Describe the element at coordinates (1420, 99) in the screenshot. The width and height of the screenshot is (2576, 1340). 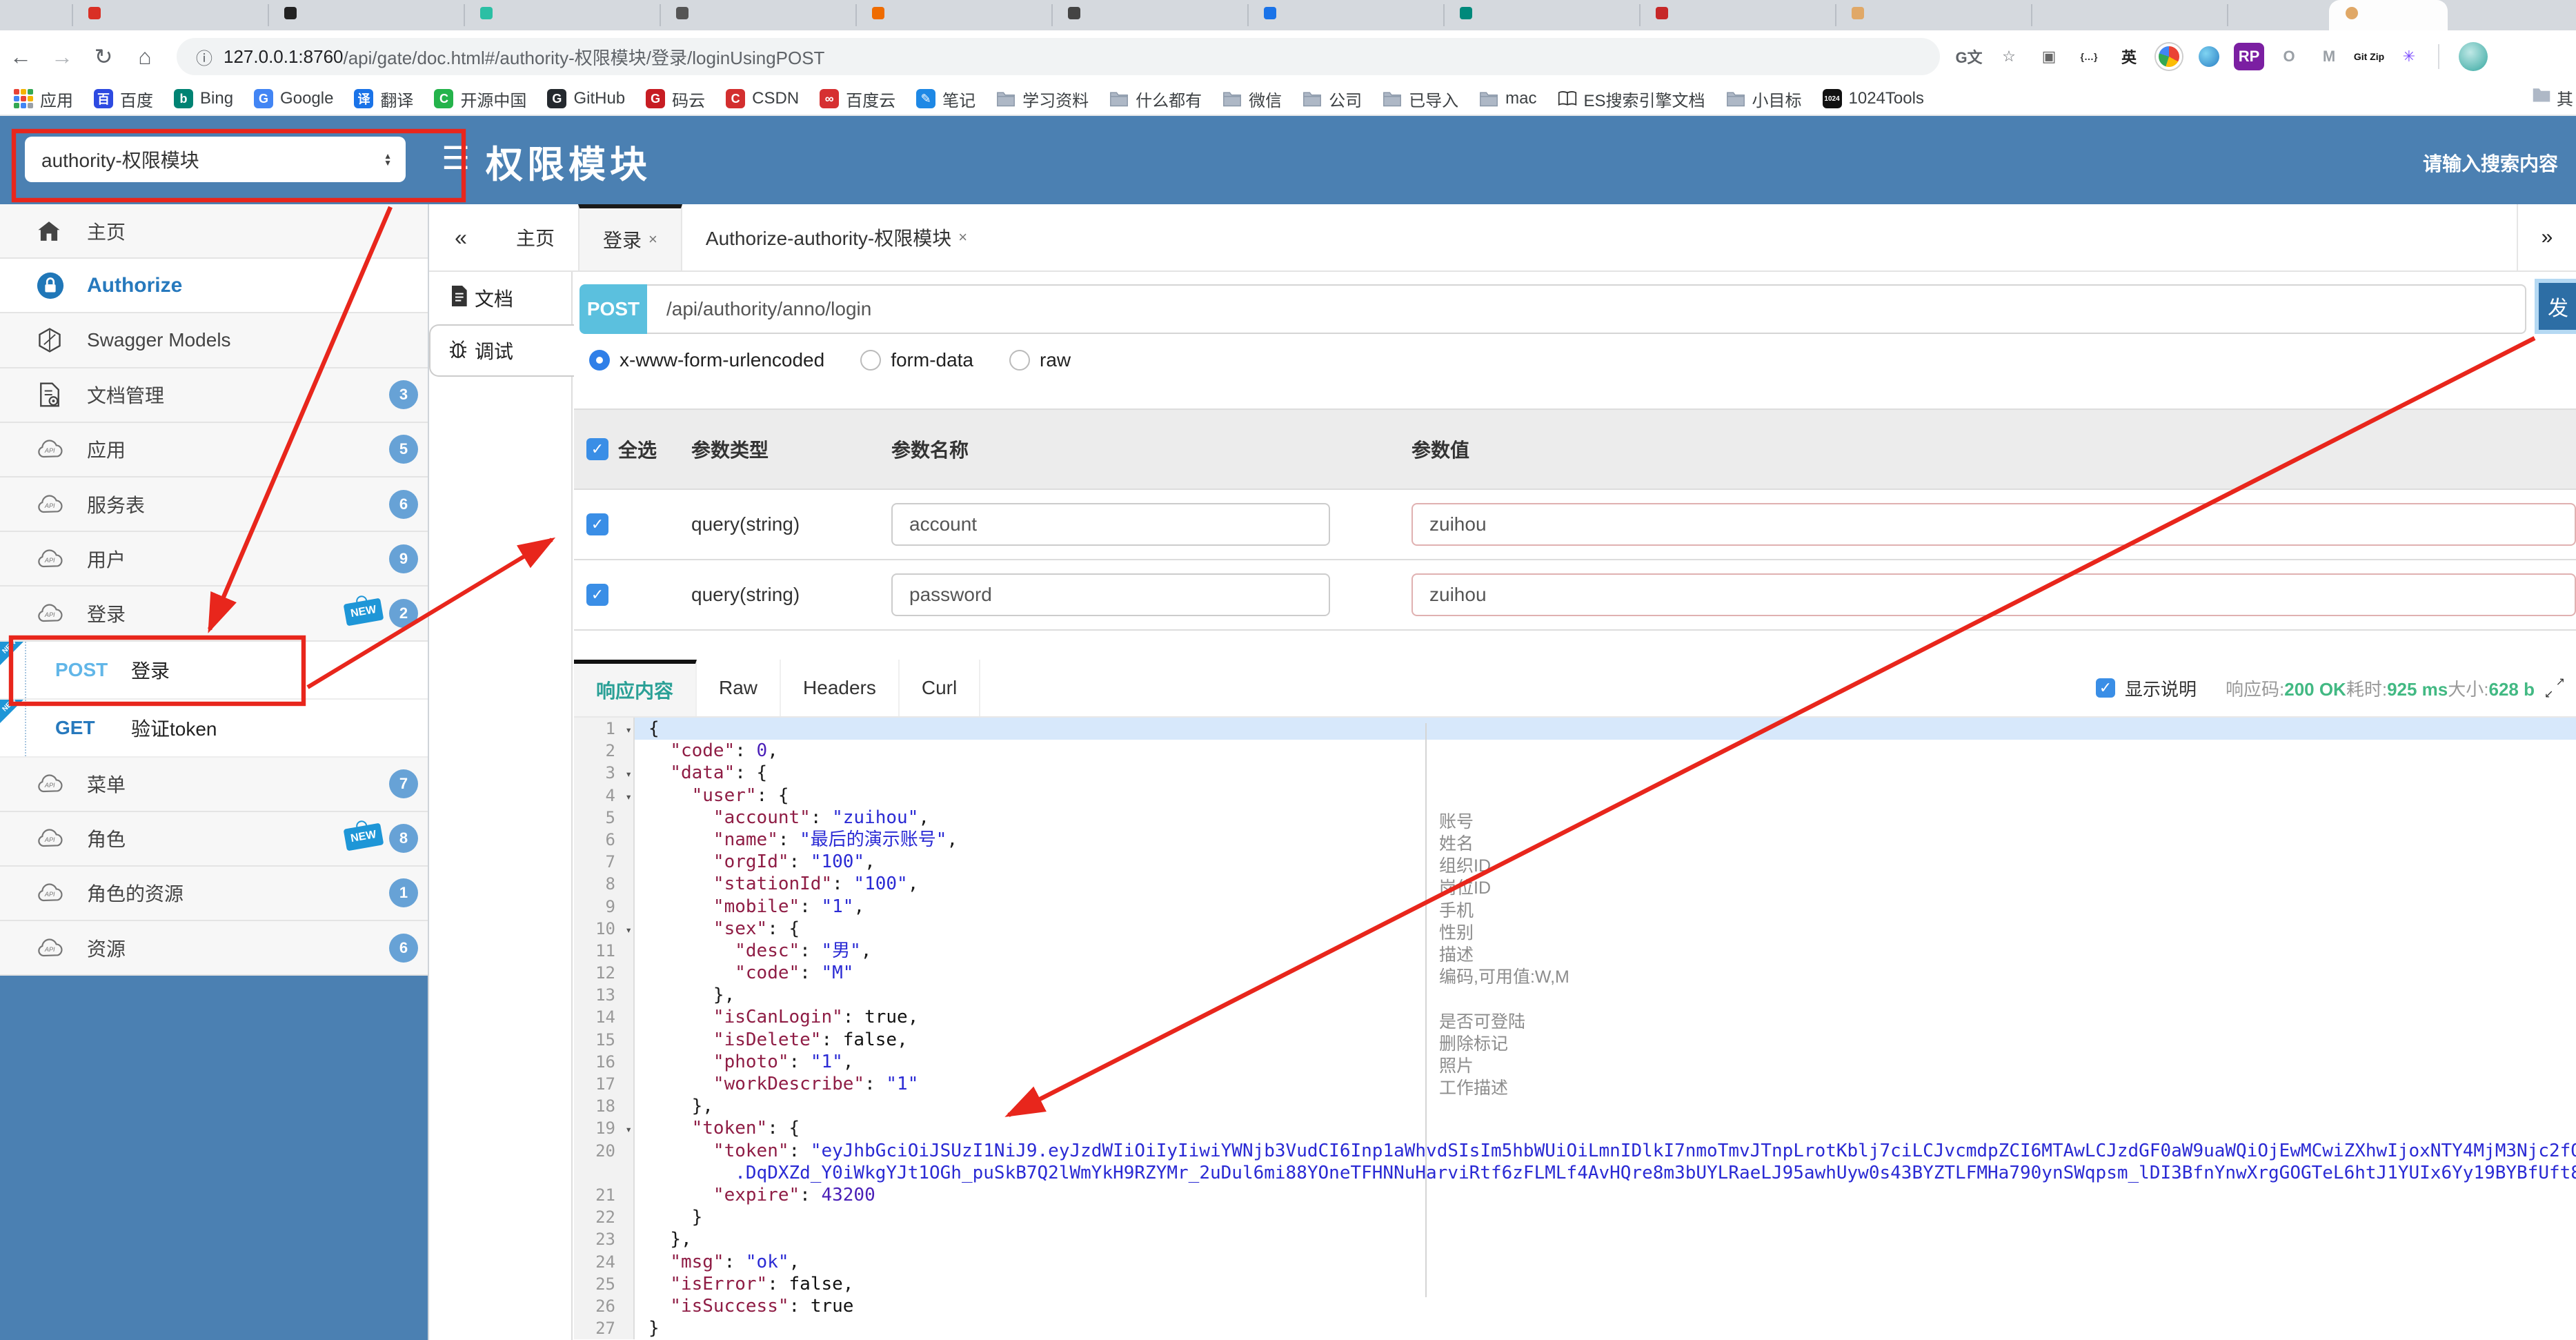
I see `bookmark-已导入: 已导入` at that location.